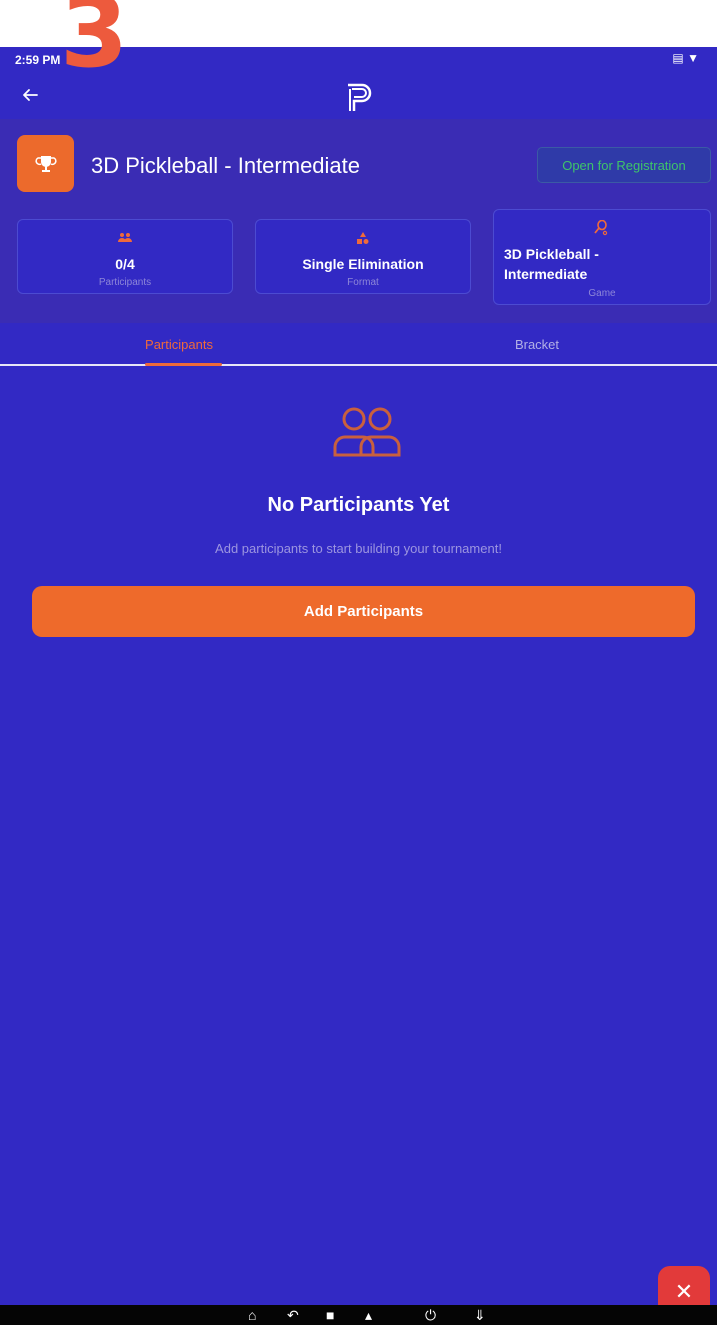 The width and height of the screenshot is (717, 1325). I want to click on shapes-icon, so click(363, 238).